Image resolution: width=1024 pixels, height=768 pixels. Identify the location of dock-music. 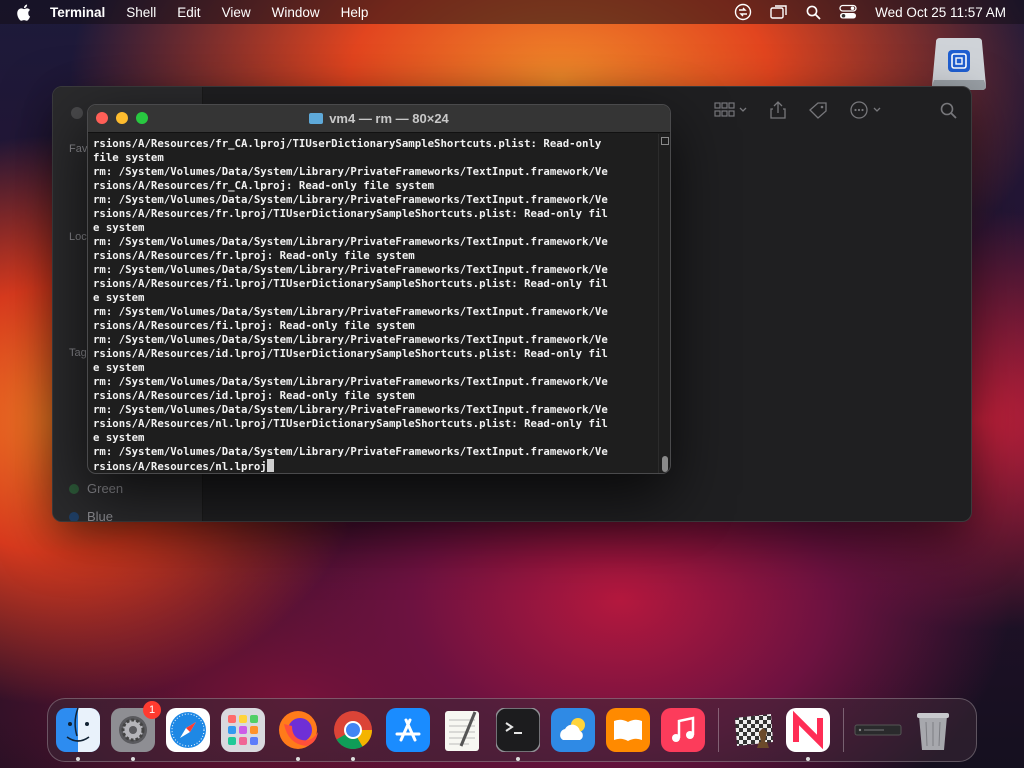
(683, 730).